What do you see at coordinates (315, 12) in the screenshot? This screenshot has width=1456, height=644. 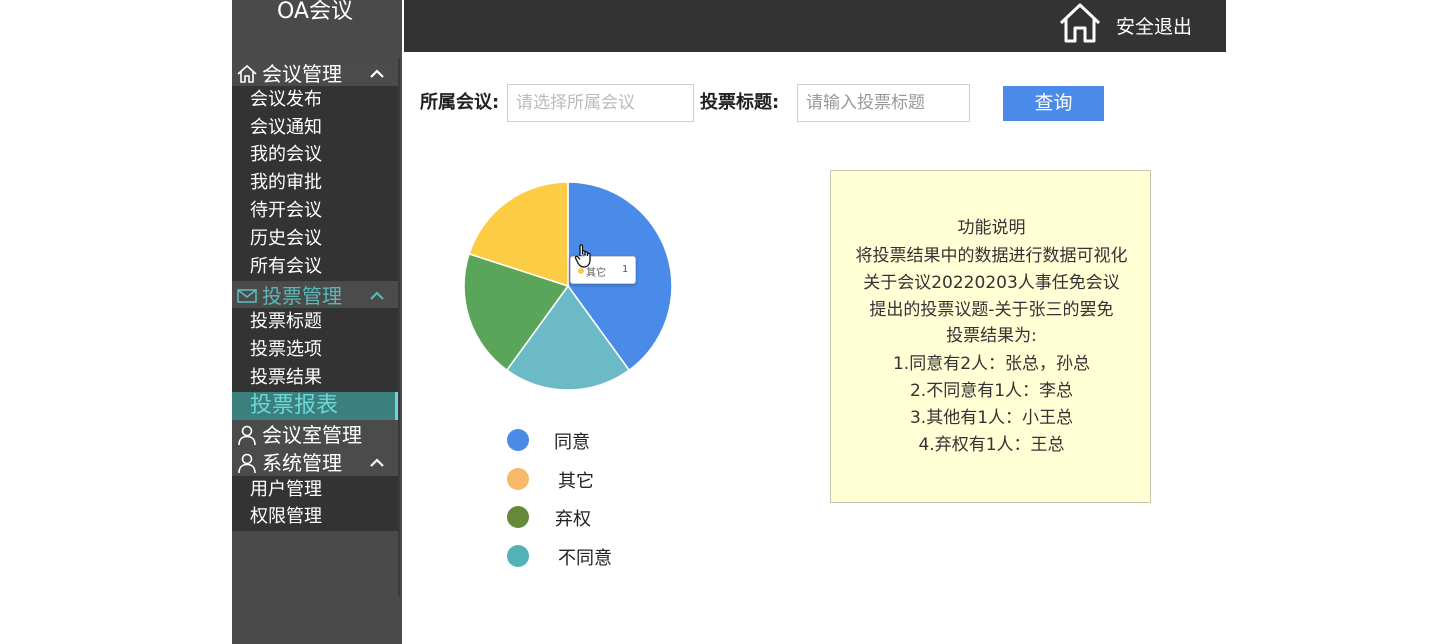 I see `app-title: OA会议` at bounding box center [315, 12].